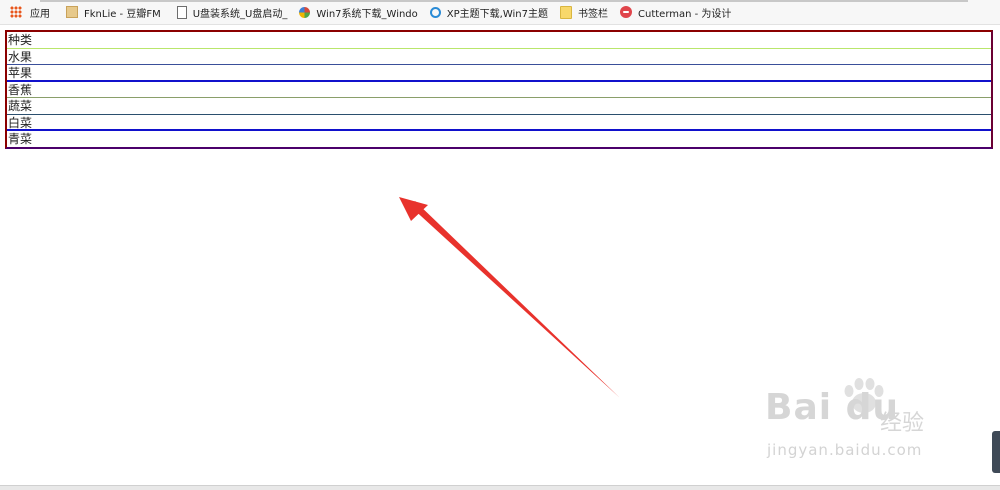 The width and height of the screenshot is (1000, 490). Describe the element at coordinates (832, 407) in the screenshot. I see `watermark-brand: Bai du` at that location.